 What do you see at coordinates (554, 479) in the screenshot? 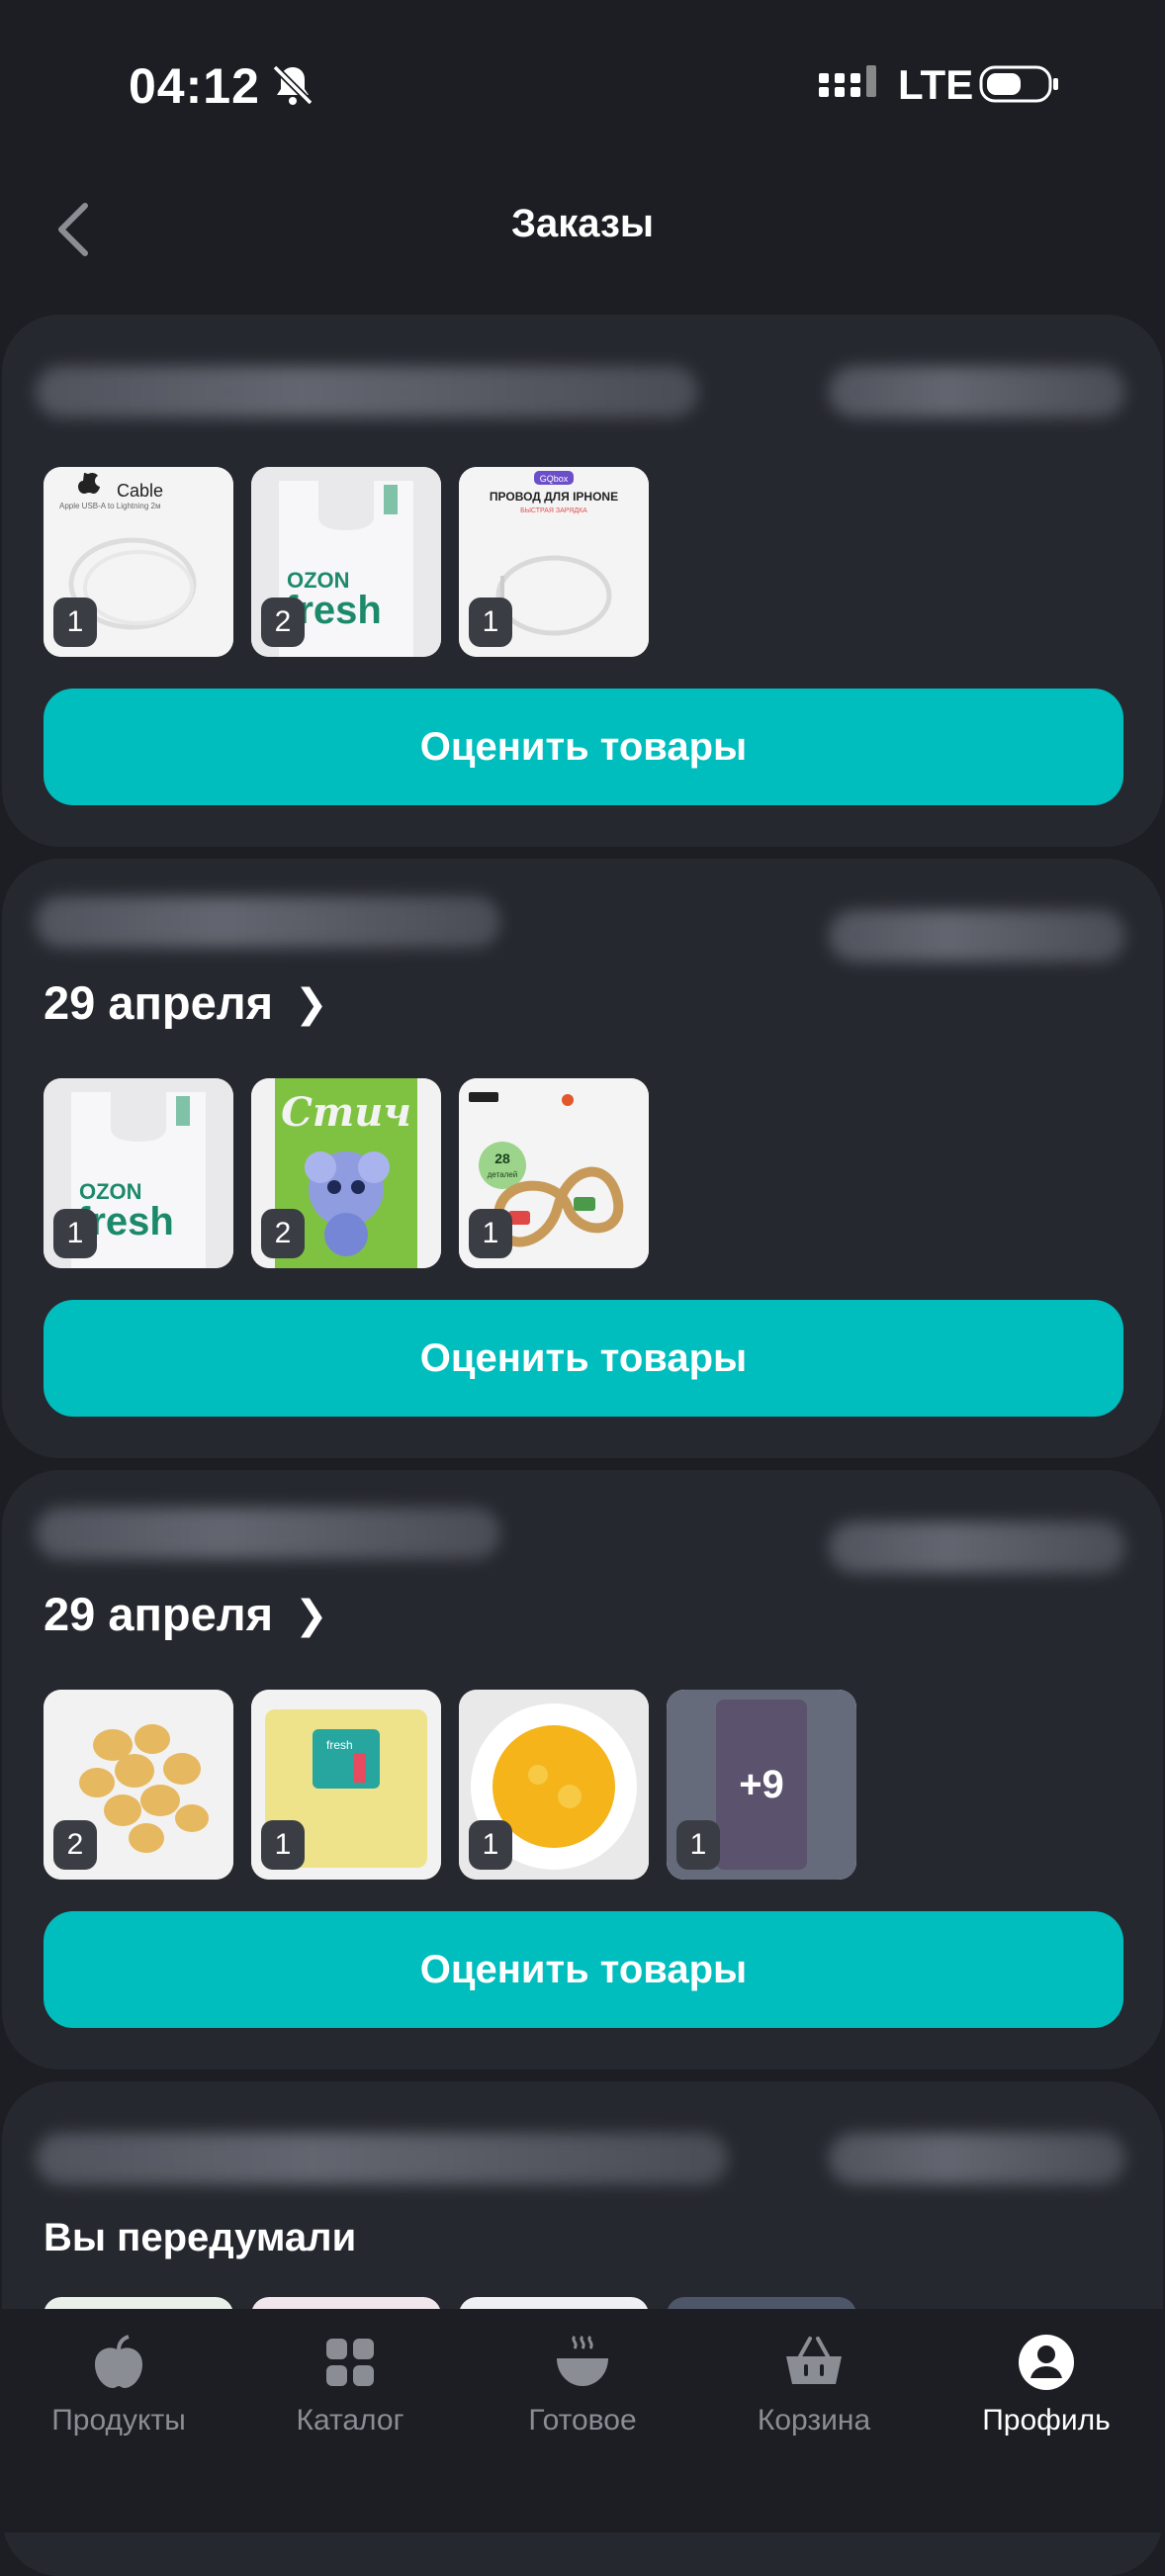
I see `brand-label: GQbox` at bounding box center [554, 479].